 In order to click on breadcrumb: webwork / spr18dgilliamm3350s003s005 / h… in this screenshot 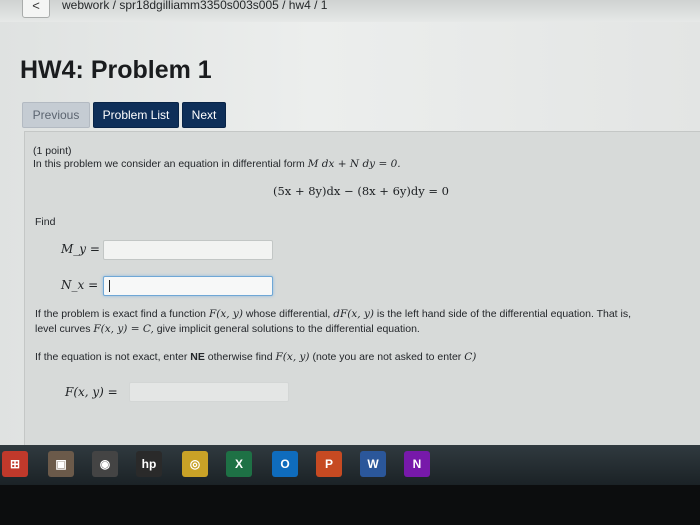, I will do `click(194, 6)`.